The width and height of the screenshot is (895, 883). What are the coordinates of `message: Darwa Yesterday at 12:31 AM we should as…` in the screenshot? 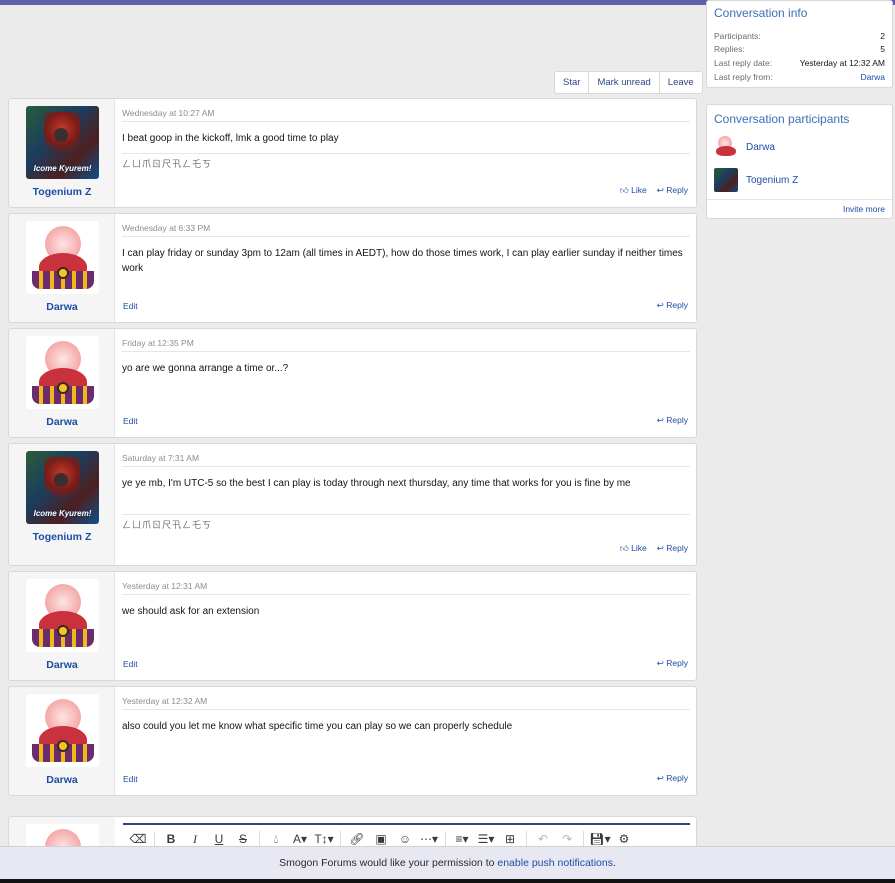 It's located at (352, 626).